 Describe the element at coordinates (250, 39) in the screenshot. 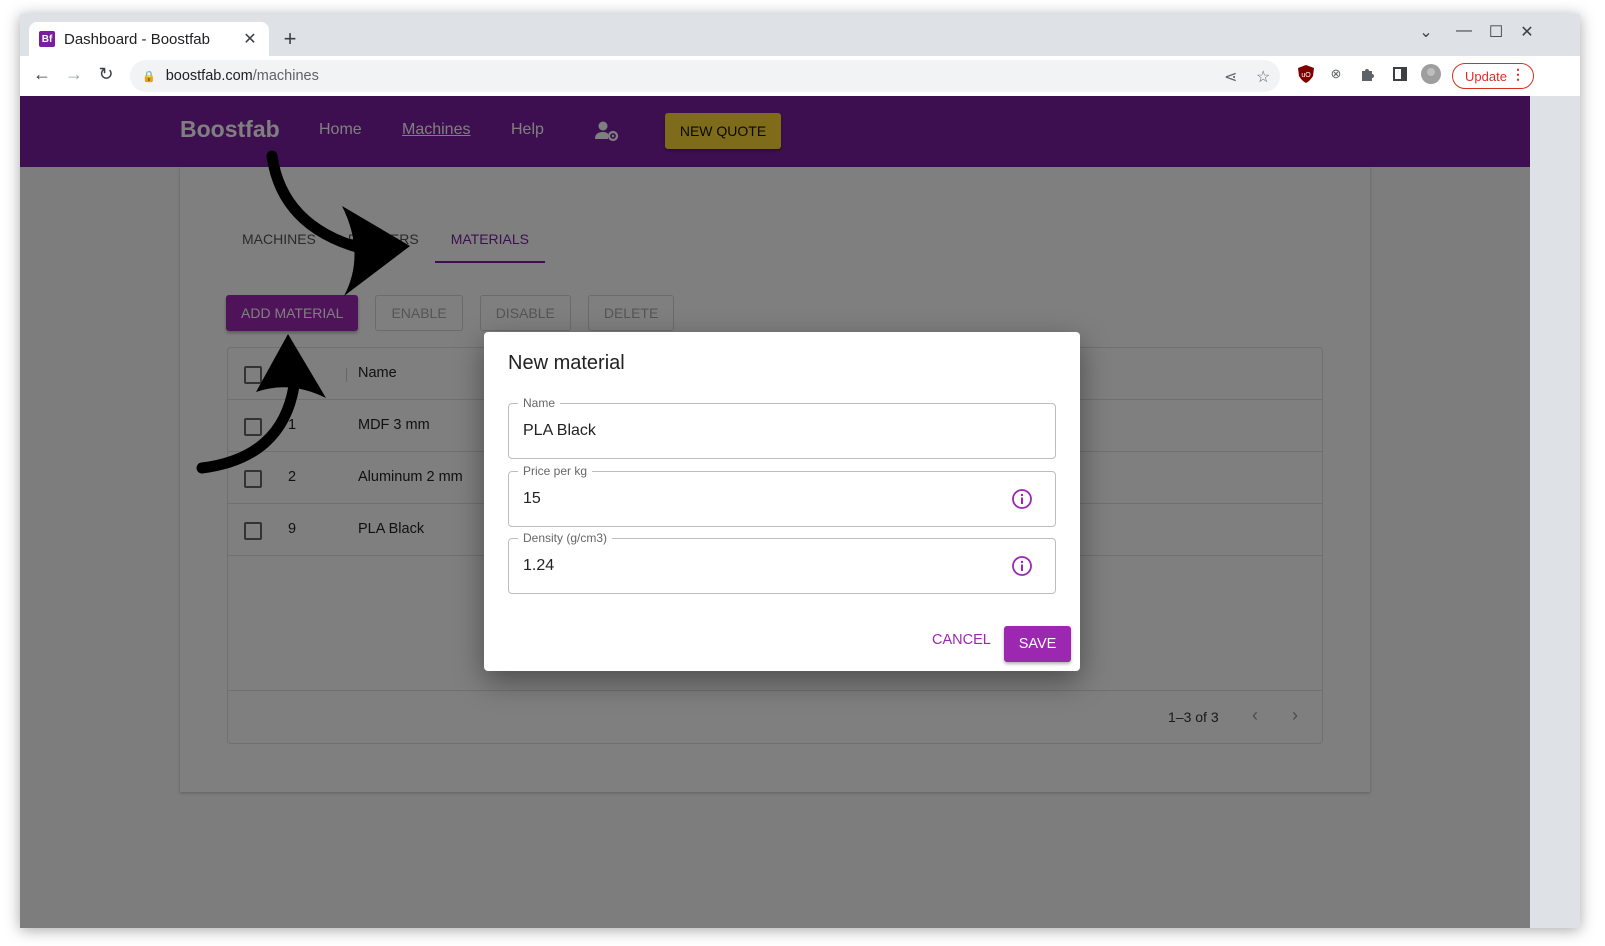

I see `close-tab-icon: ✕` at that location.